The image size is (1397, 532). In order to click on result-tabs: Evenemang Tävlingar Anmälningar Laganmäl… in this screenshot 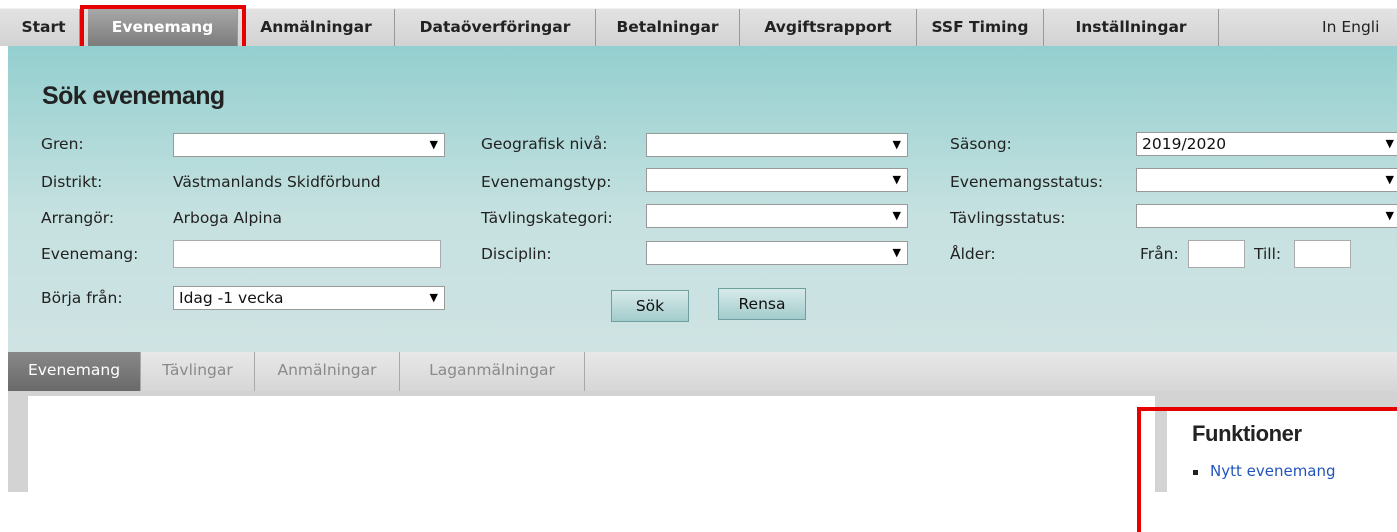, I will do `click(702, 371)`.